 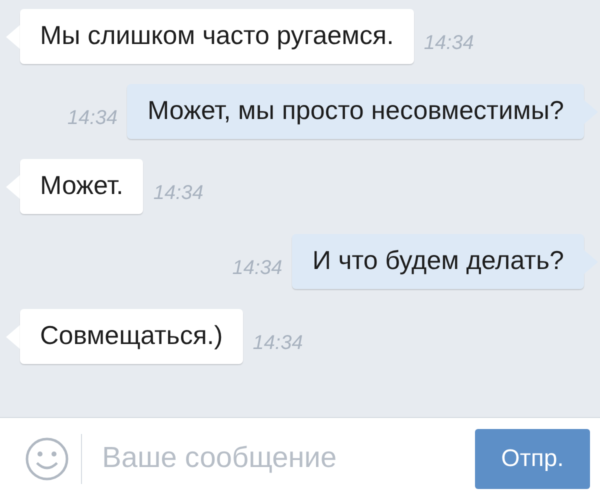 I want to click on message-input: Ваше сообщение, so click(x=282, y=458).